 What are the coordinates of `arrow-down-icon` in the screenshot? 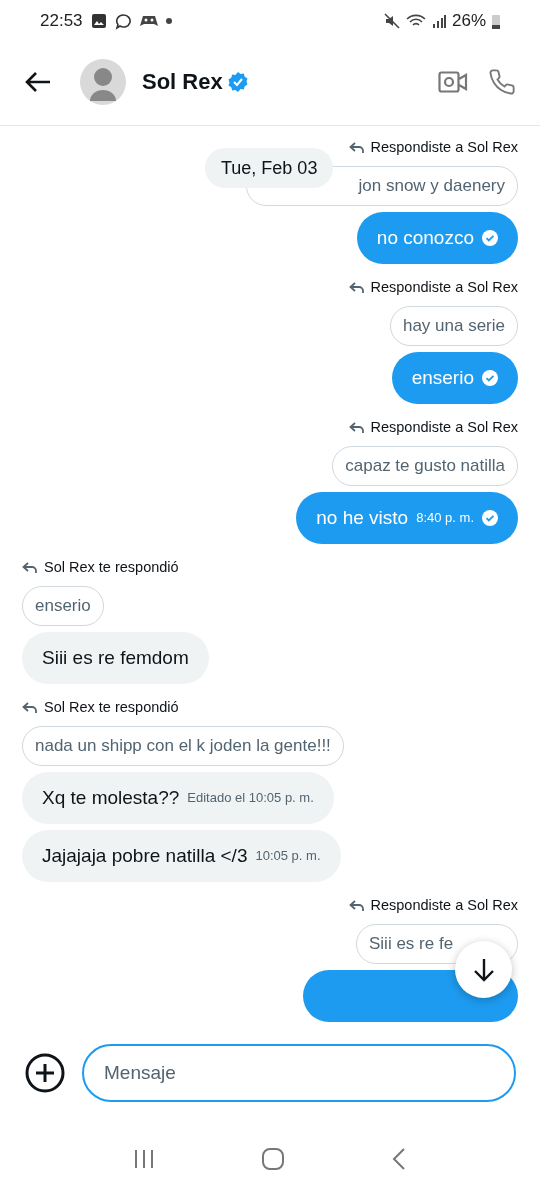 It's located at (483, 969).